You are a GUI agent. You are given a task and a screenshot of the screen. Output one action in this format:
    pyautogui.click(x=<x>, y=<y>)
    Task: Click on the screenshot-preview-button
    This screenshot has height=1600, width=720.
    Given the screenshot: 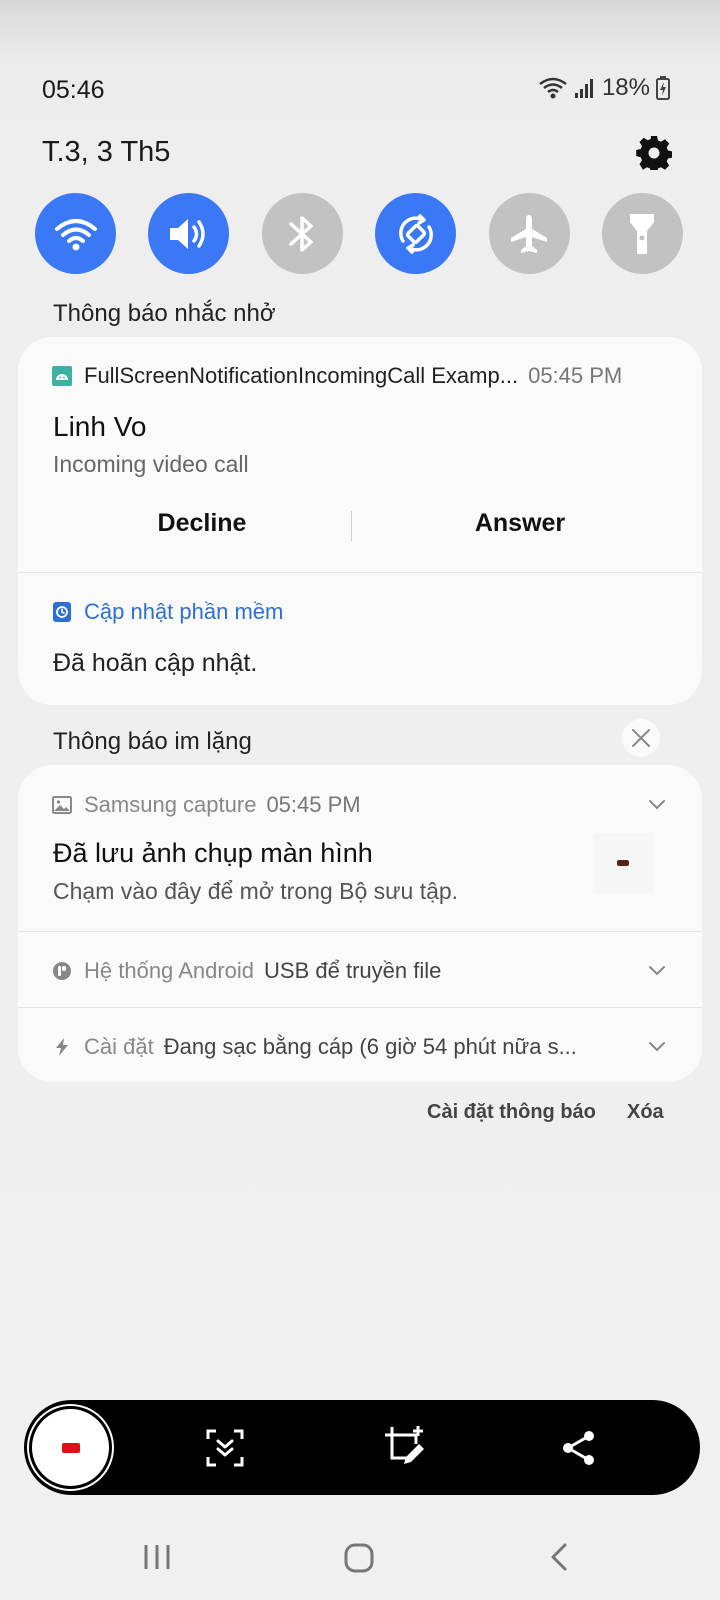 What is the action you would take?
    pyautogui.click(x=70, y=1447)
    